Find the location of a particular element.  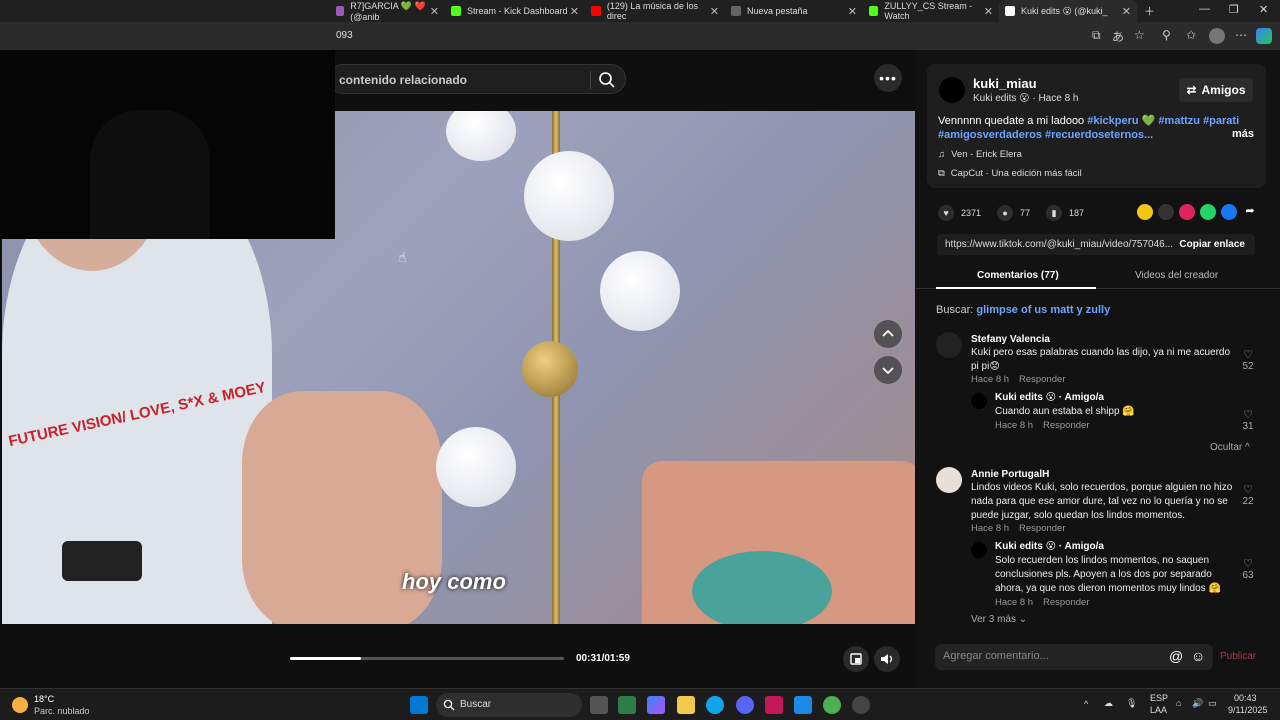

floating-player-button is located at coordinates (856, 659).